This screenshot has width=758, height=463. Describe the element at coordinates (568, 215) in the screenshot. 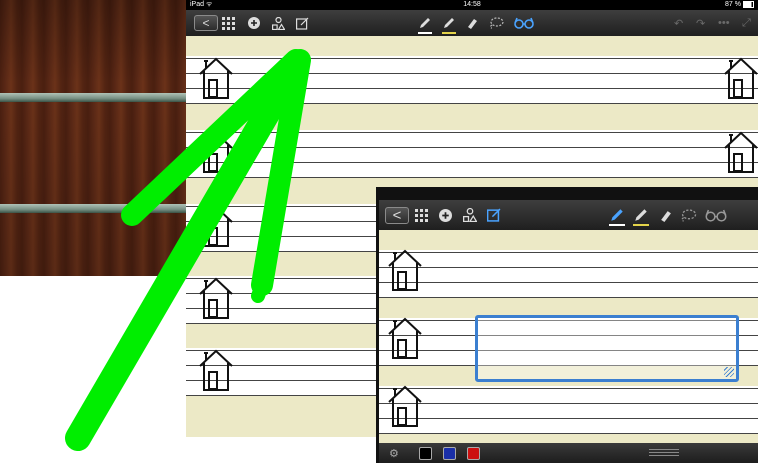

I see `inset-toolbar: <` at that location.